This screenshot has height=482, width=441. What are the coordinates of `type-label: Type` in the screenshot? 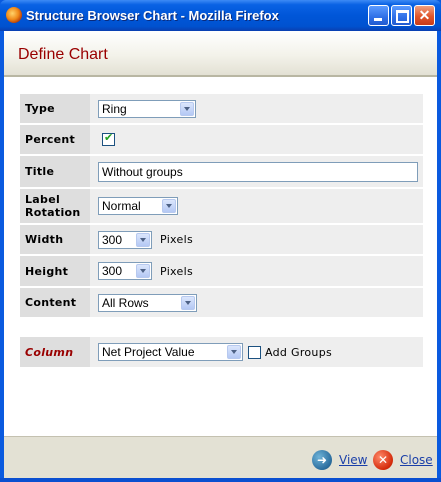 It's located at (55, 108).